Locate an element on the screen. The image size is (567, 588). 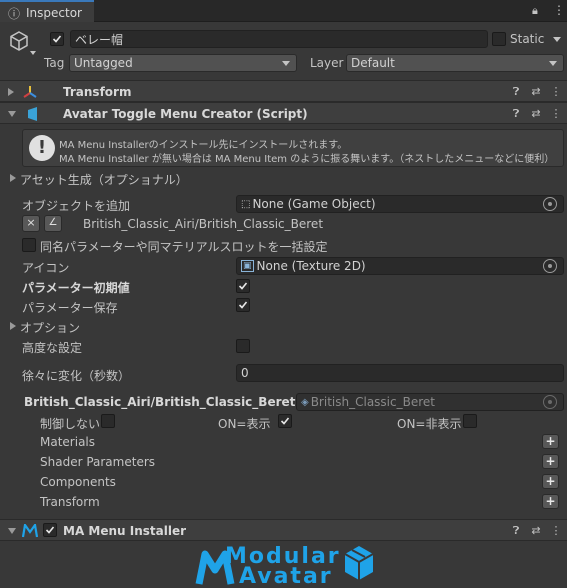
transform-list-label: Transform is located at coordinates (70, 502).